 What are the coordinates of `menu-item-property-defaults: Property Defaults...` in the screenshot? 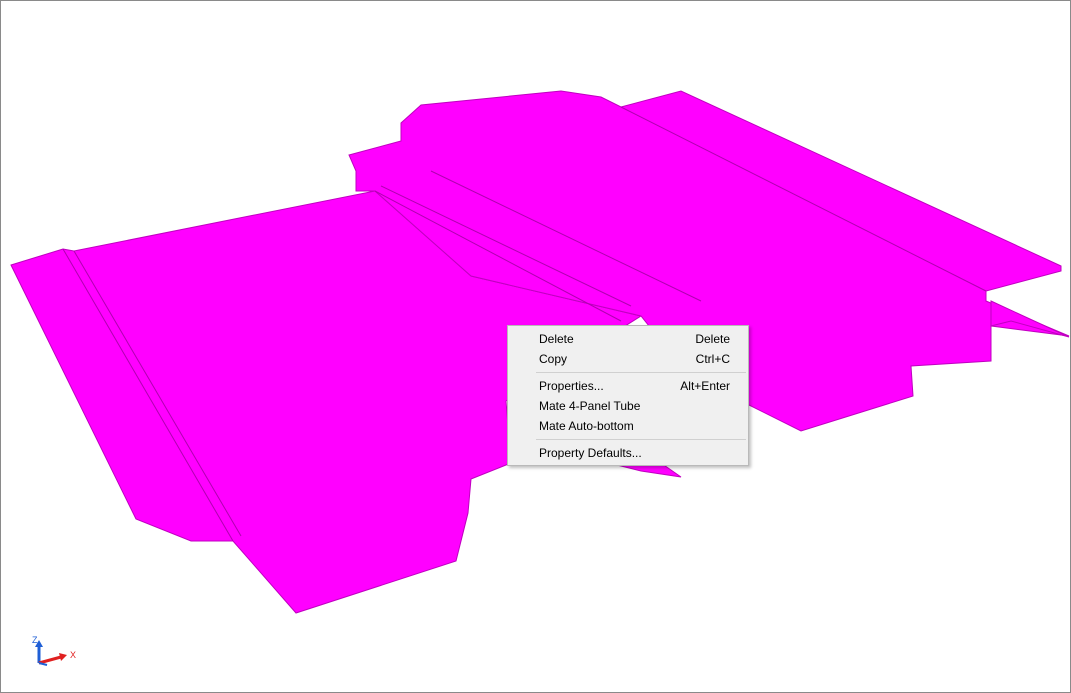 It's located at (628, 453).